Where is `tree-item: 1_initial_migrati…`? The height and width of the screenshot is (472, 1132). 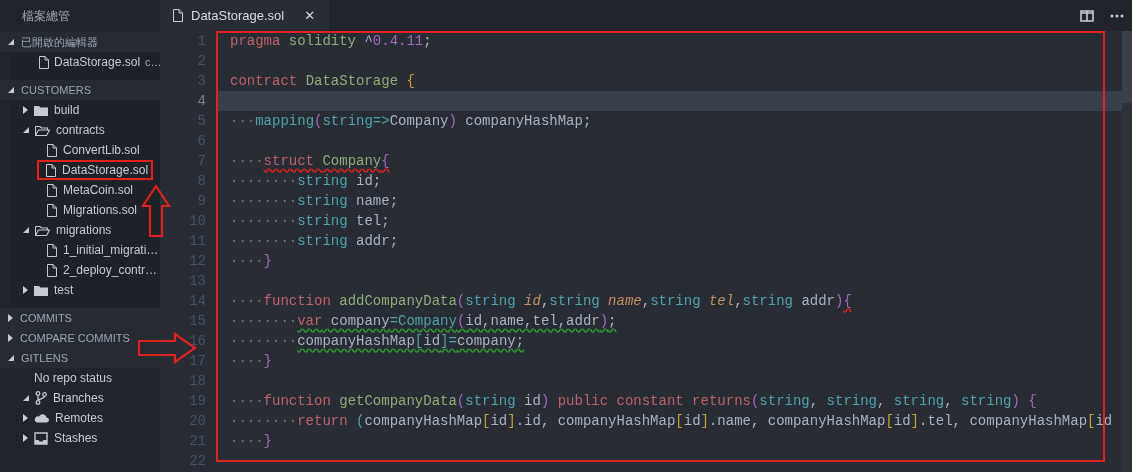
tree-item: 1_initial_migrati… is located at coordinates (85, 250).